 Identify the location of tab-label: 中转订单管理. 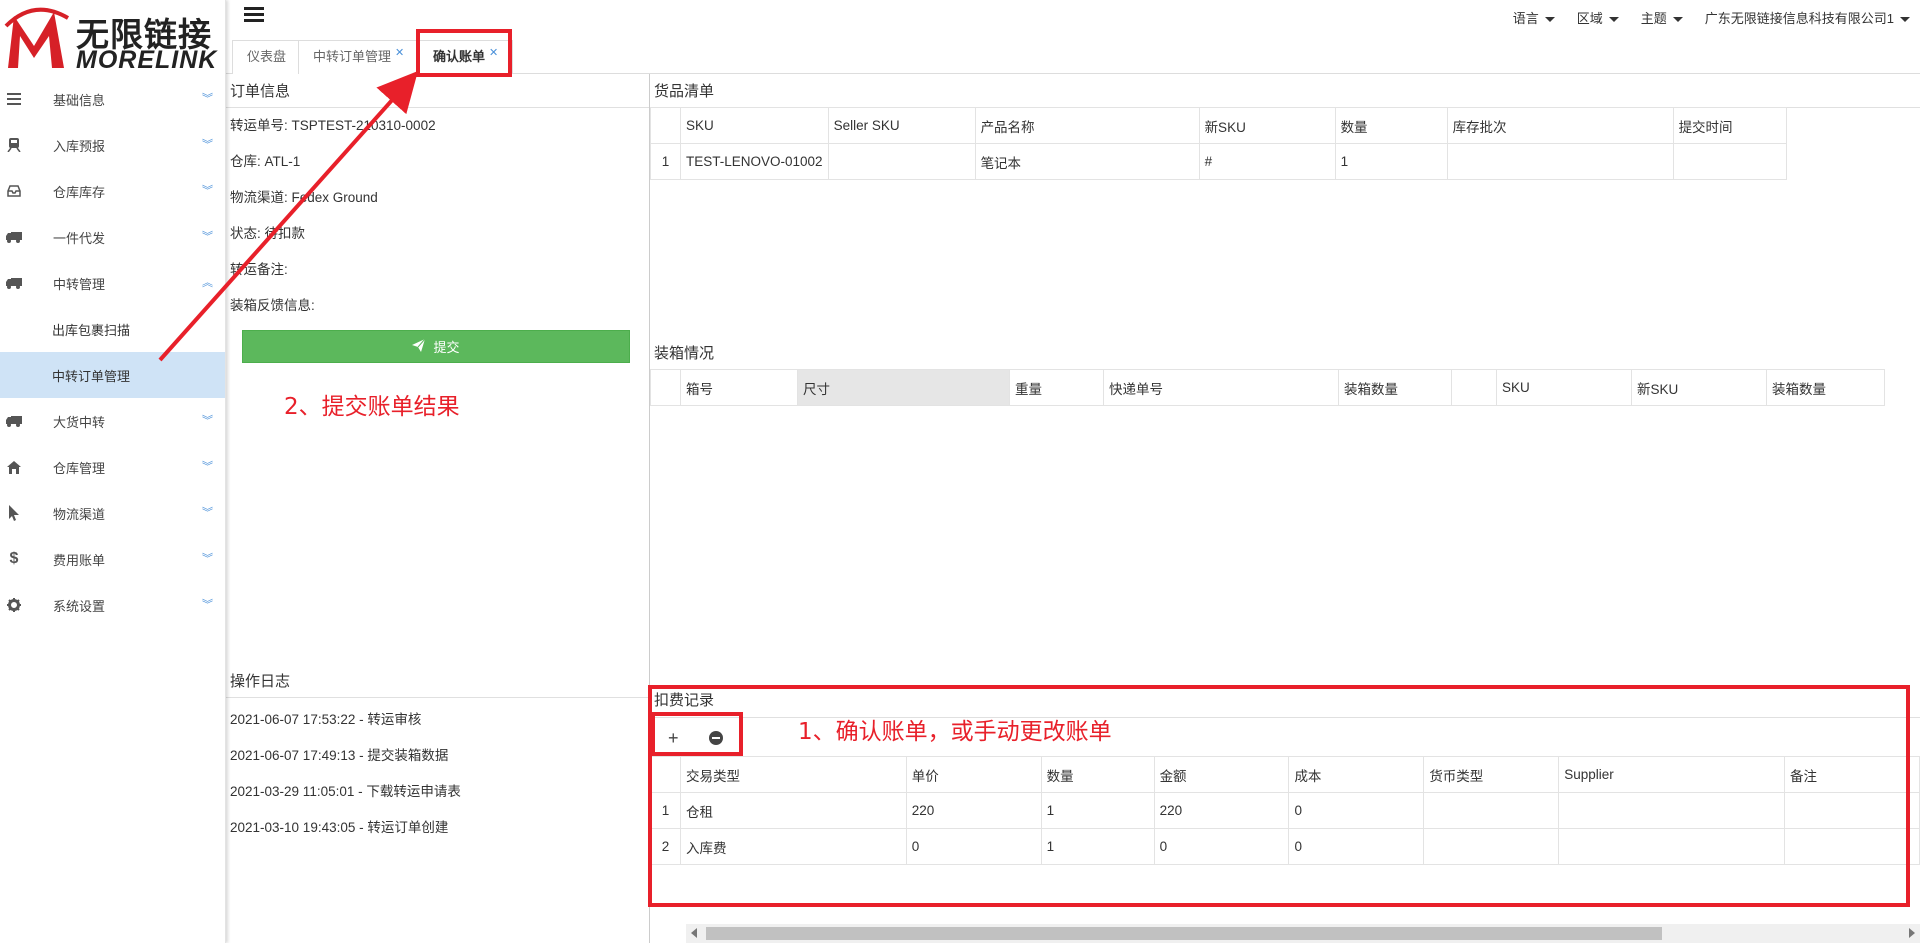
(352, 56).